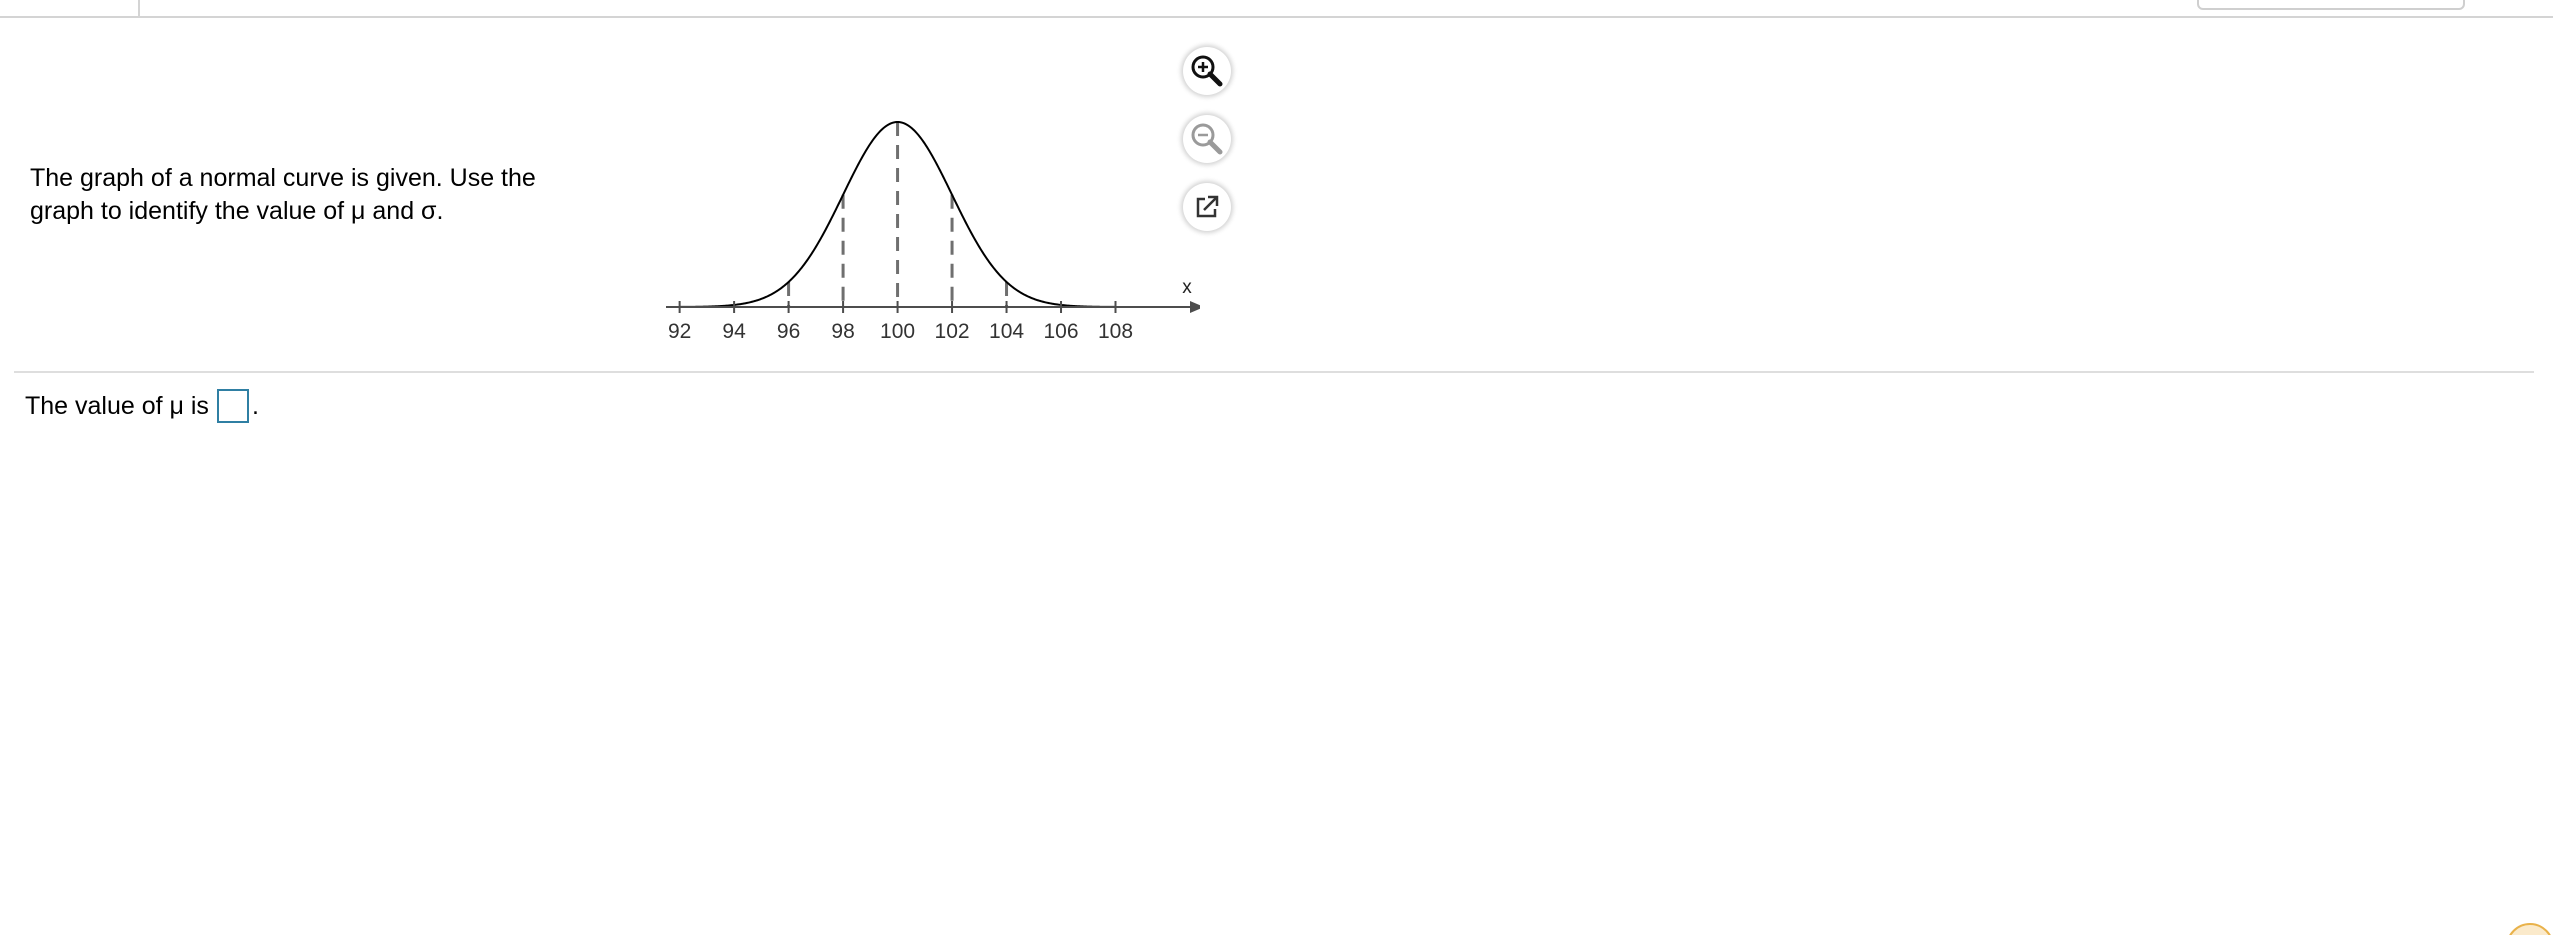  What do you see at coordinates (1006, 331) in the screenshot?
I see `x-tick-label-104: 104` at bounding box center [1006, 331].